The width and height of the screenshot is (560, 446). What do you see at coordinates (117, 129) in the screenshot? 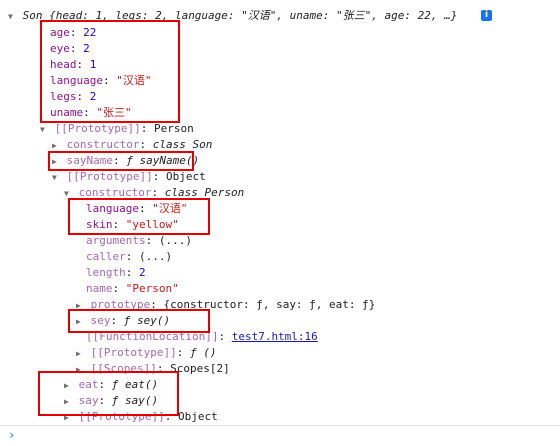
I see `prototype-person-row: ▼ [[Prototype]]: Person` at bounding box center [117, 129].